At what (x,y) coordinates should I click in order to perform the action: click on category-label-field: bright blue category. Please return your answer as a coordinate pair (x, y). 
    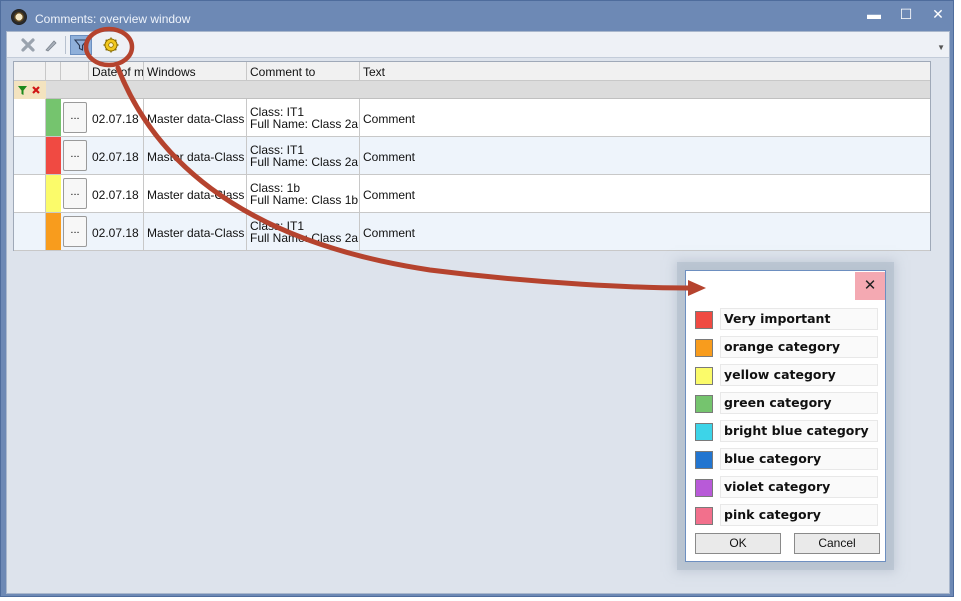
    Looking at the image, I should click on (799, 431).